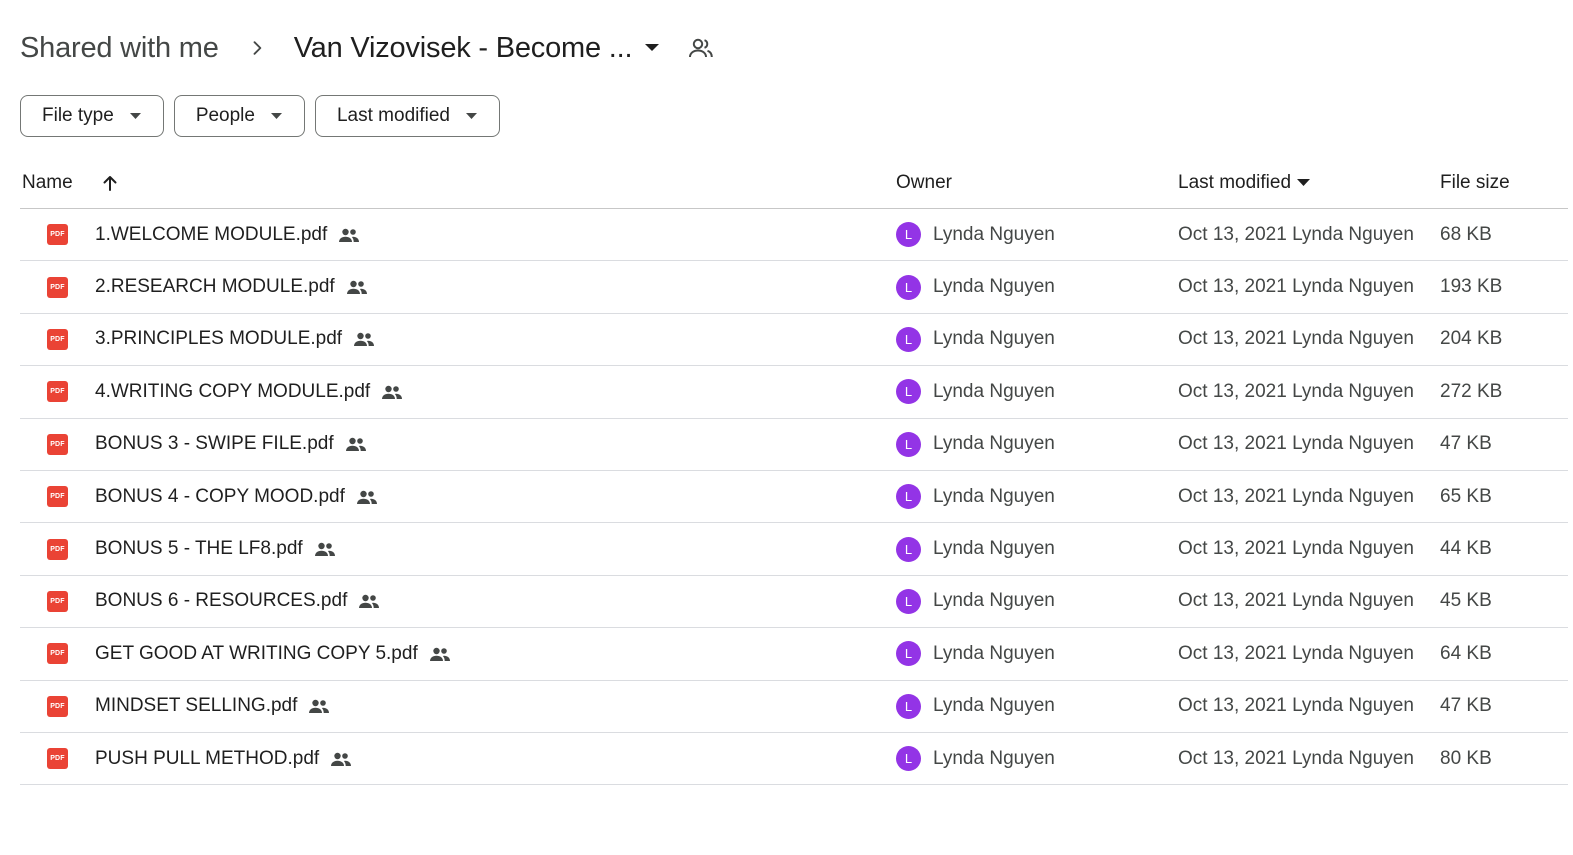 The image size is (1573, 855). What do you see at coordinates (199, 549) in the screenshot?
I see `file-name: BONUS 5 - THE LF8.pdf` at bounding box center [199, 549].